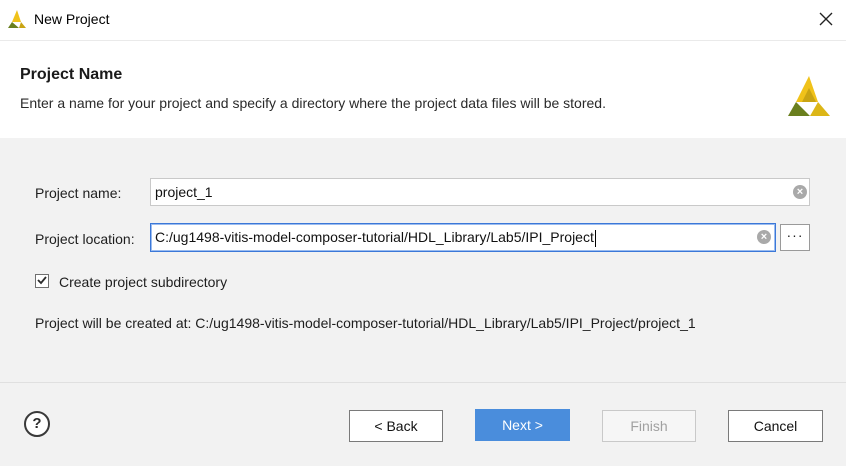  What do you see at coordinates (184, 192) in the screenshot?
I see `project-name-value: project_1` at bounding box center [184, 192].